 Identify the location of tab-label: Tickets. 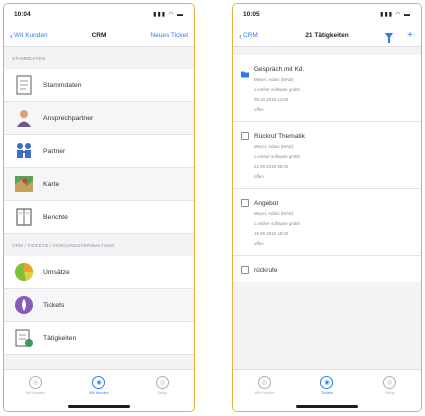
(327, 393).